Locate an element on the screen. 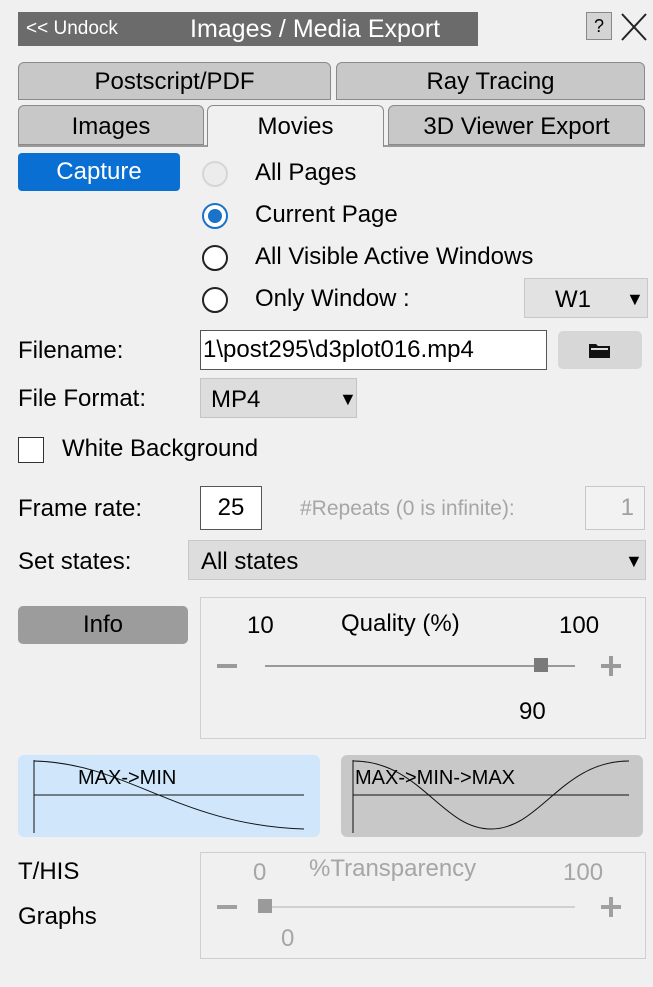 Image resolution: width=653 pixels, height=987 pixels. radio-current-page-label: Current Page is located at coordinates (326, 214).